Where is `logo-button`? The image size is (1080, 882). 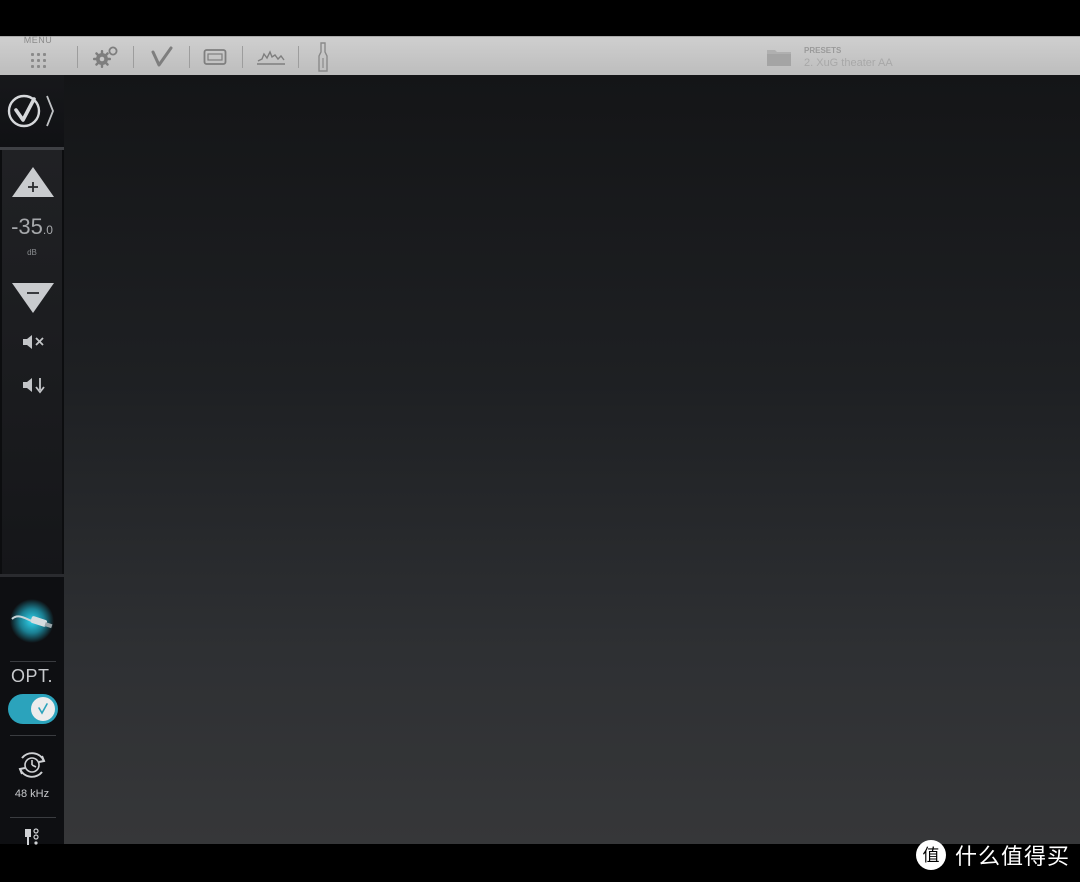
logo-button is located at coordinates (32, 111).